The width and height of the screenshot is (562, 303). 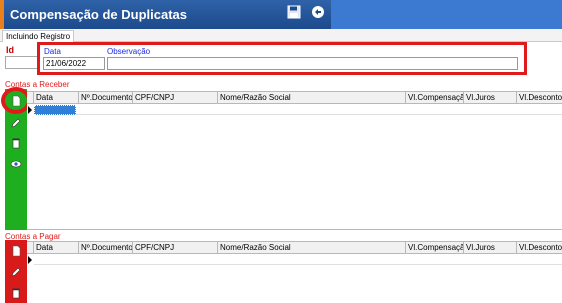 I want to click on title-accent-stripe, so click(x=2, y=14).